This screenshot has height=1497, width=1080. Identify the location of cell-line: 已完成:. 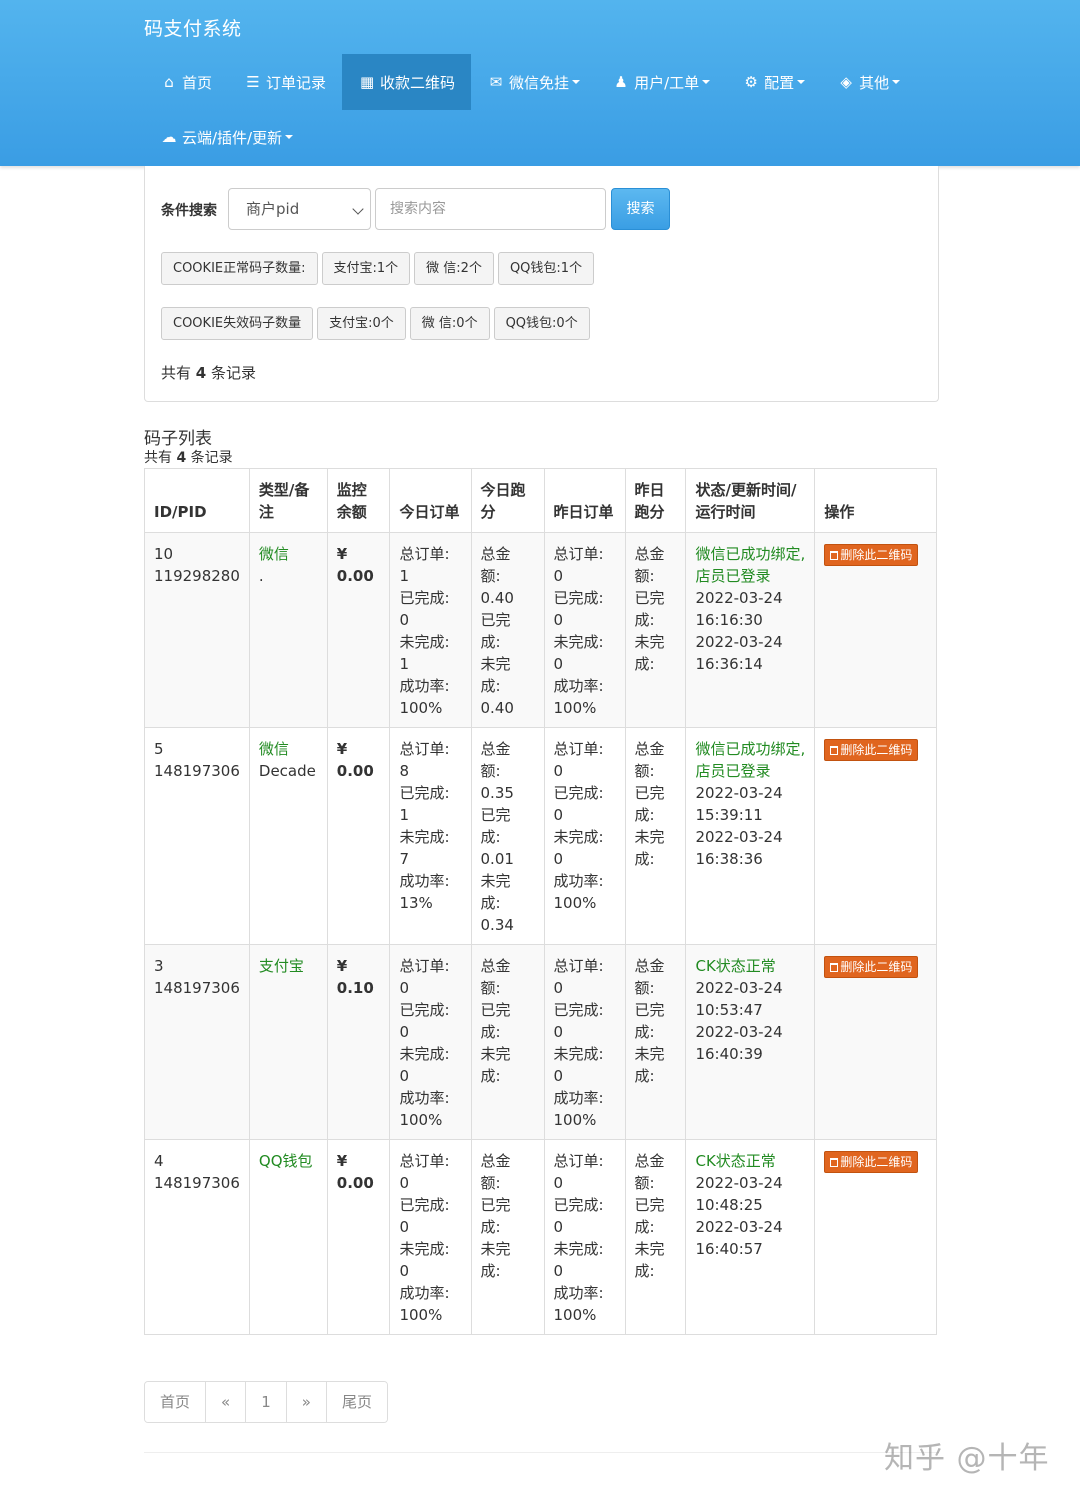
(424, 1205).